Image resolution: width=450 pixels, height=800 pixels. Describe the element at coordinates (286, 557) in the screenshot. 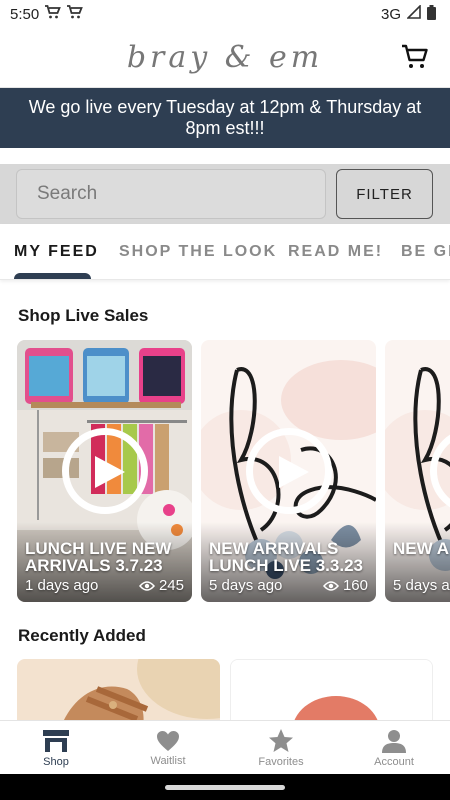

I see `live-sale-title: NEW ARRIVALS LUNCH LIVE 3.3.23` at that location.